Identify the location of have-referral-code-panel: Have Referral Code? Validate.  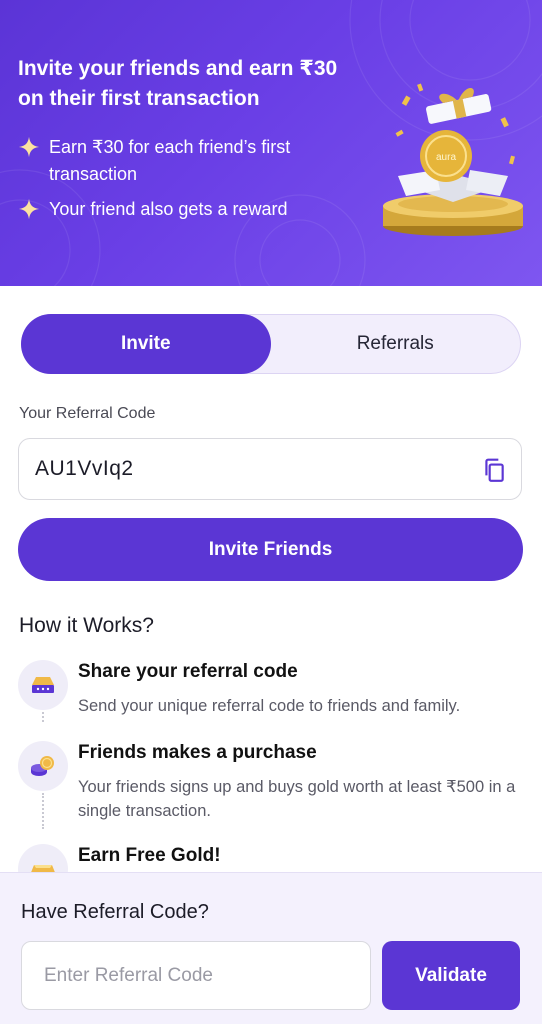
(271, 948).